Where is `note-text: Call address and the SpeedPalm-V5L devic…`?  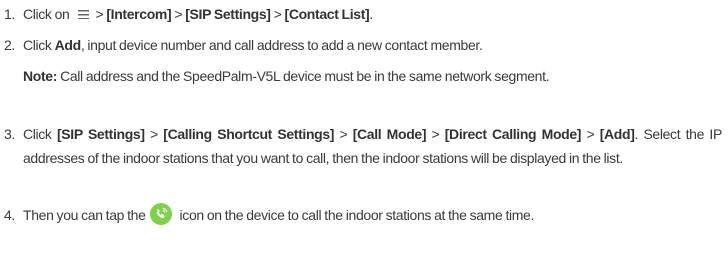 note-text: Call address and the SpeedPalm-V5L devic… is located at coordinates (303, 76).